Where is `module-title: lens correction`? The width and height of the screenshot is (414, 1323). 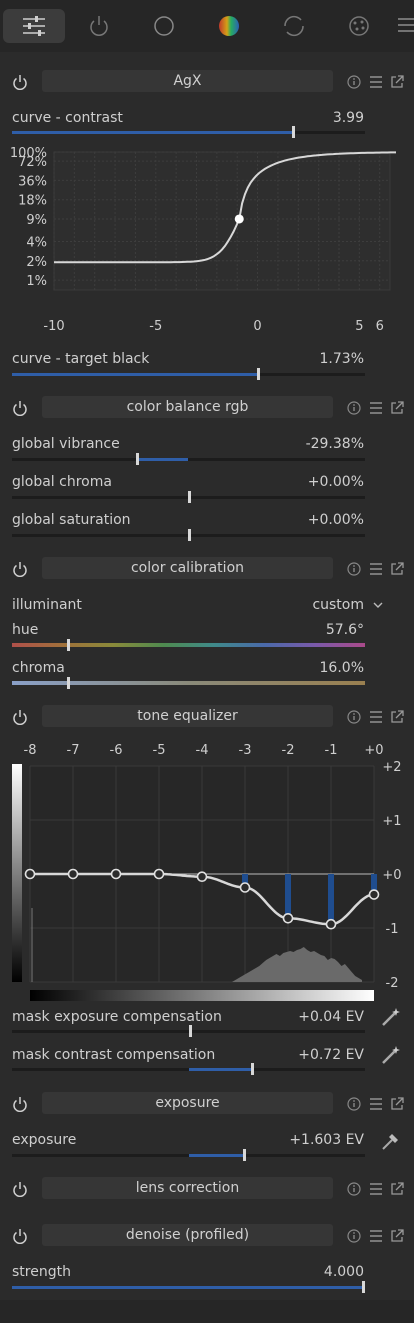
module-title: lens correction is located at coordinates (187, 1188).